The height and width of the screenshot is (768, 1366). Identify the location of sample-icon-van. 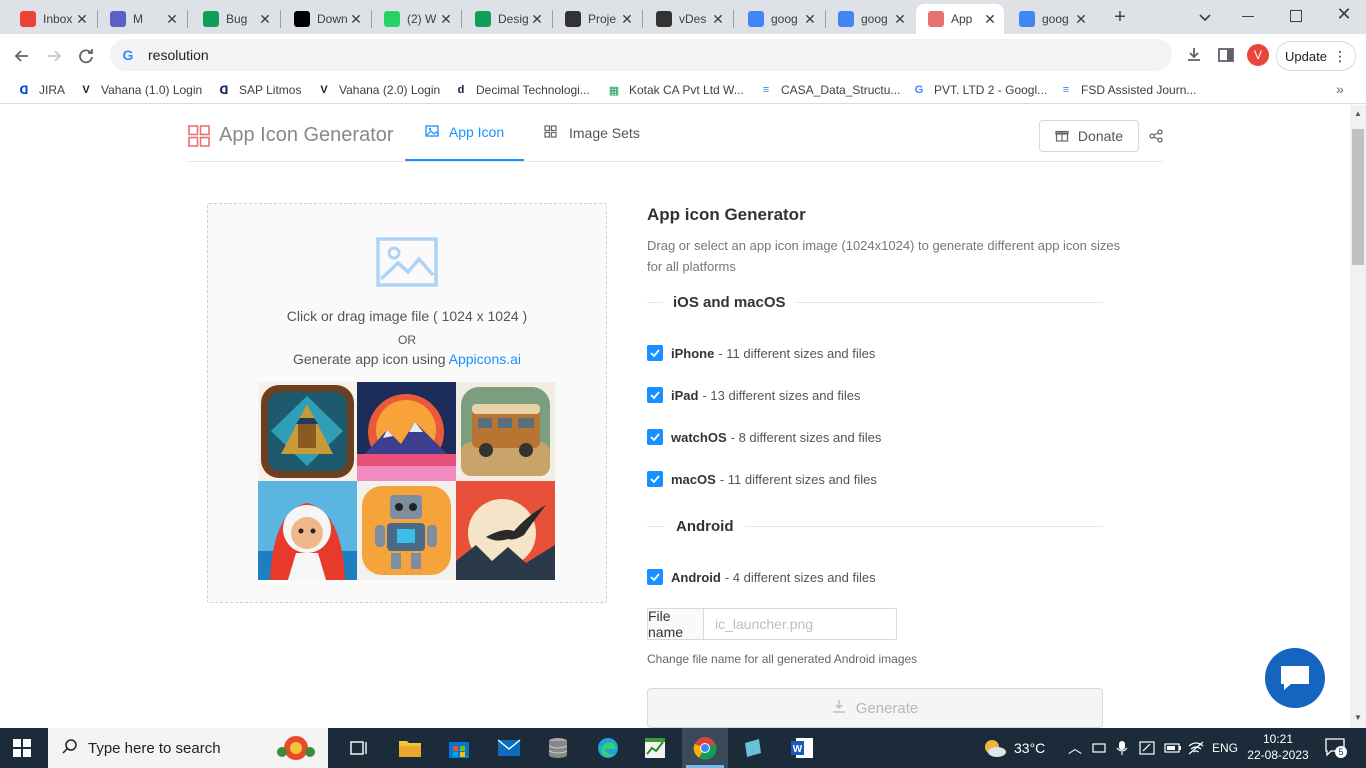
(505, 431).